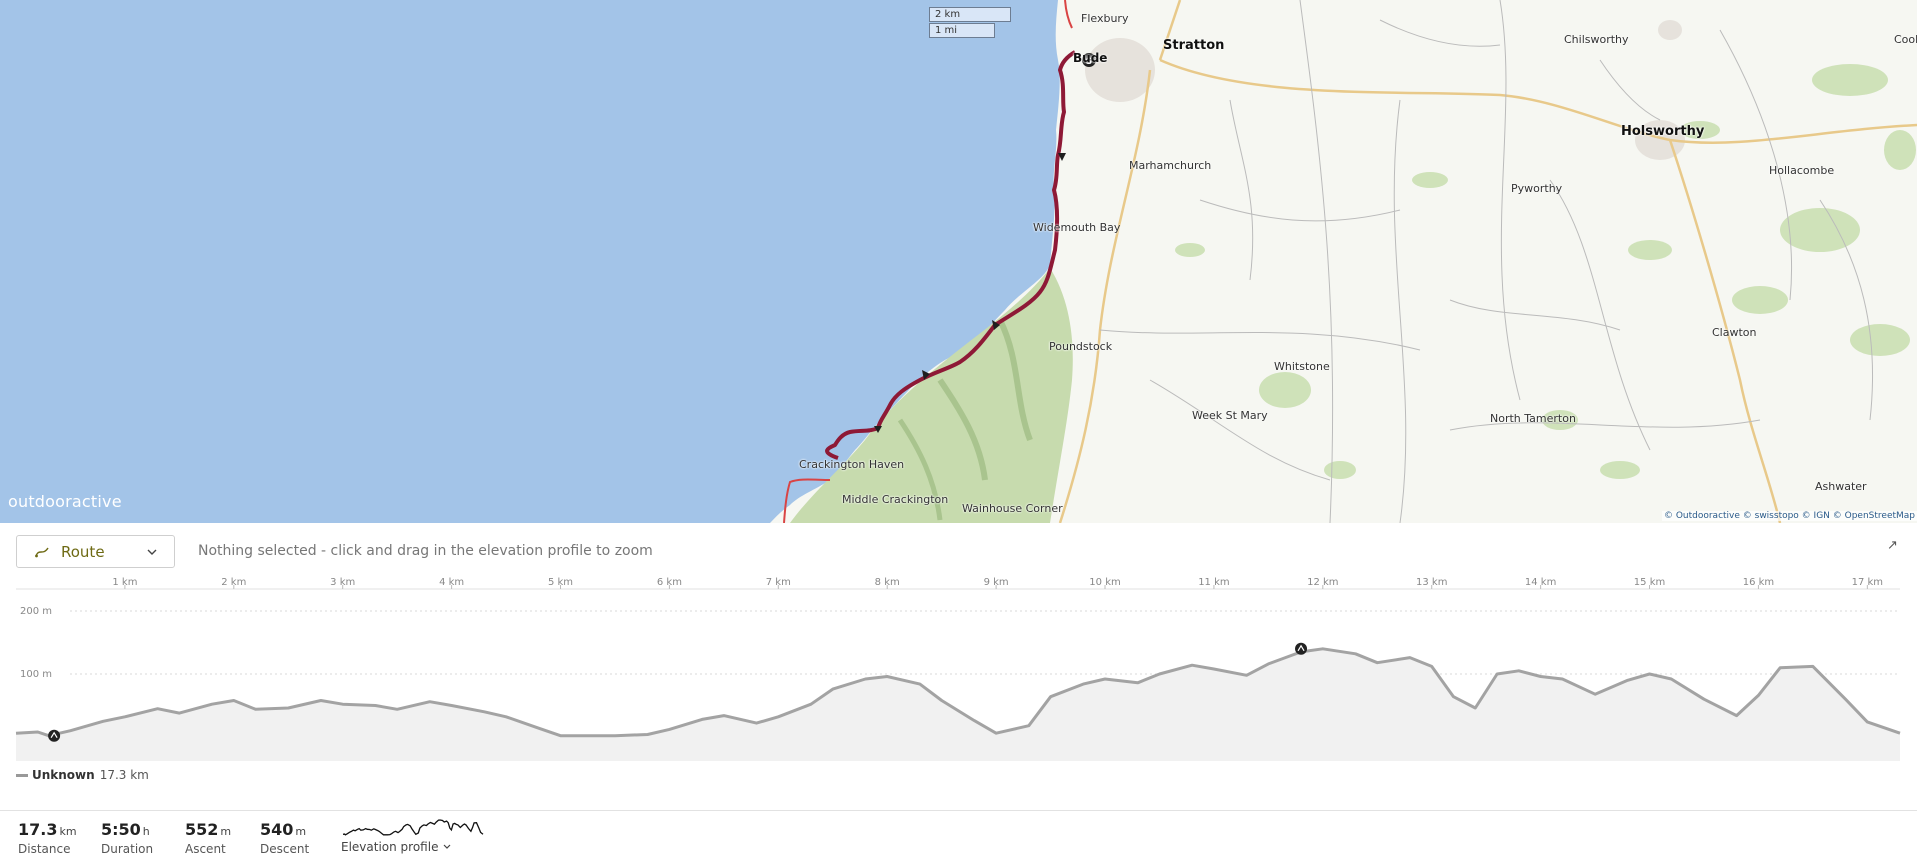 The image size is (1917, 861). What do you see at coordinates (226, 831) in the screenshot?
I see `stat-ascent-unit: m` at bounding box center [226, 831].